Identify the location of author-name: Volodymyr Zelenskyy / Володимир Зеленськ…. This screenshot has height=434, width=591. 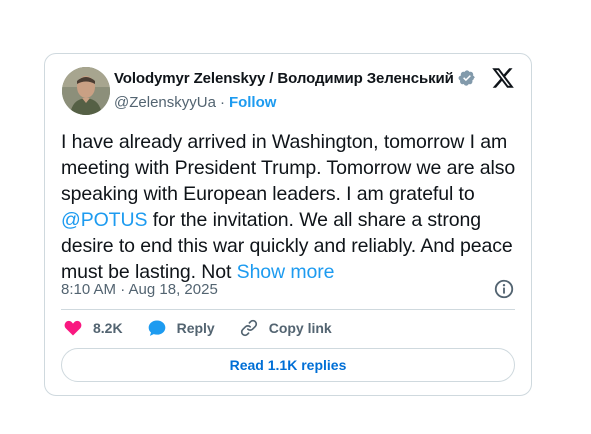
(284, 78).